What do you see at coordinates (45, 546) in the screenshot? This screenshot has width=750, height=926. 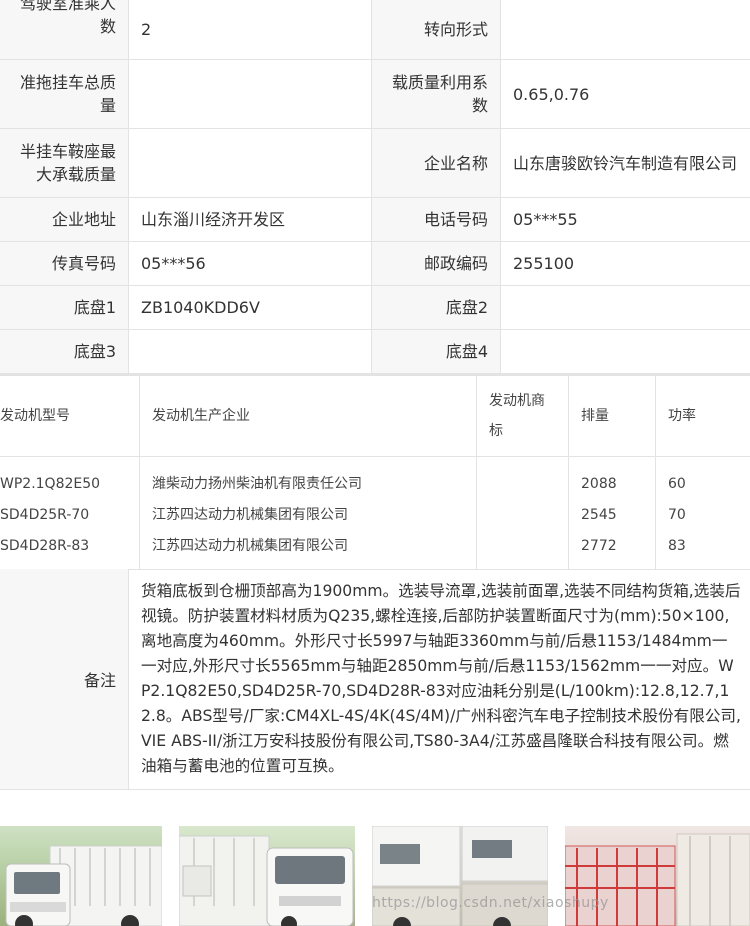 I see `engine-model: SD4D28R-83` at bounding box center [45, 546].